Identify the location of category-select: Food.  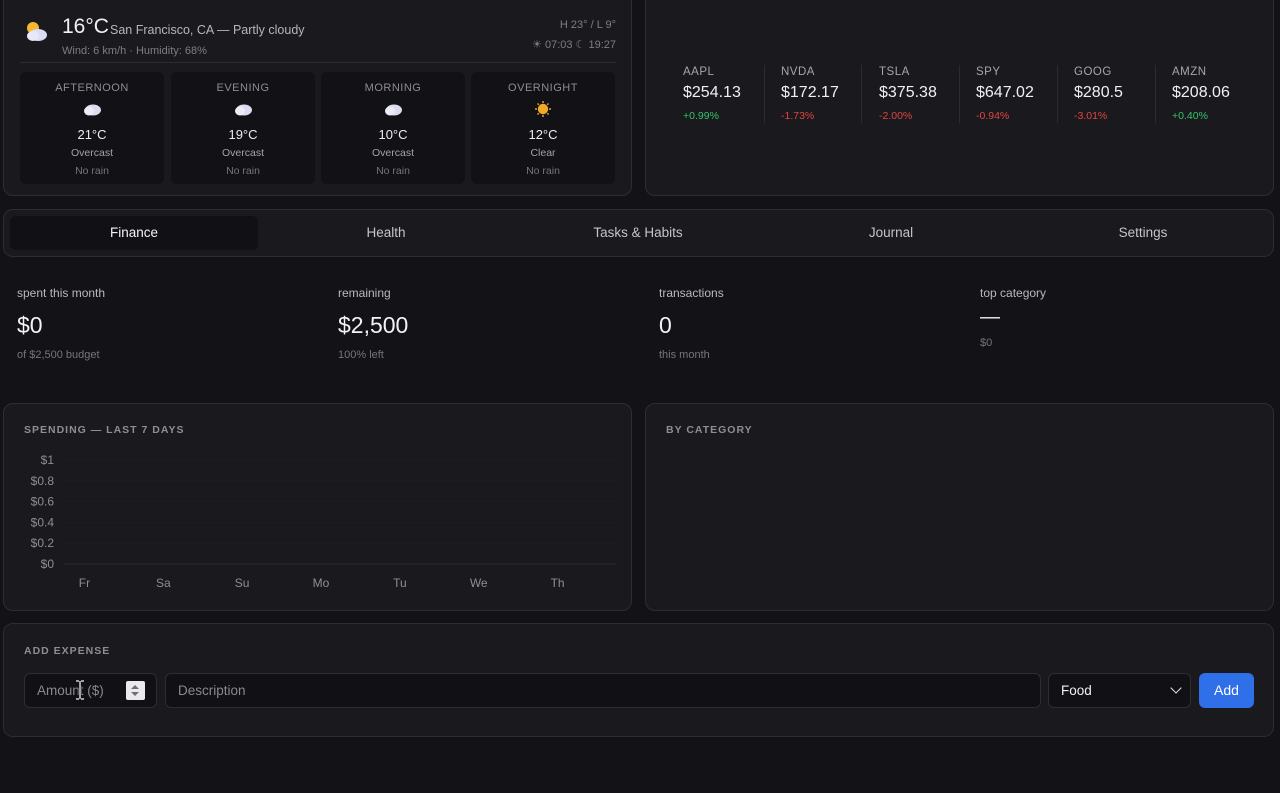
(1119, 690).